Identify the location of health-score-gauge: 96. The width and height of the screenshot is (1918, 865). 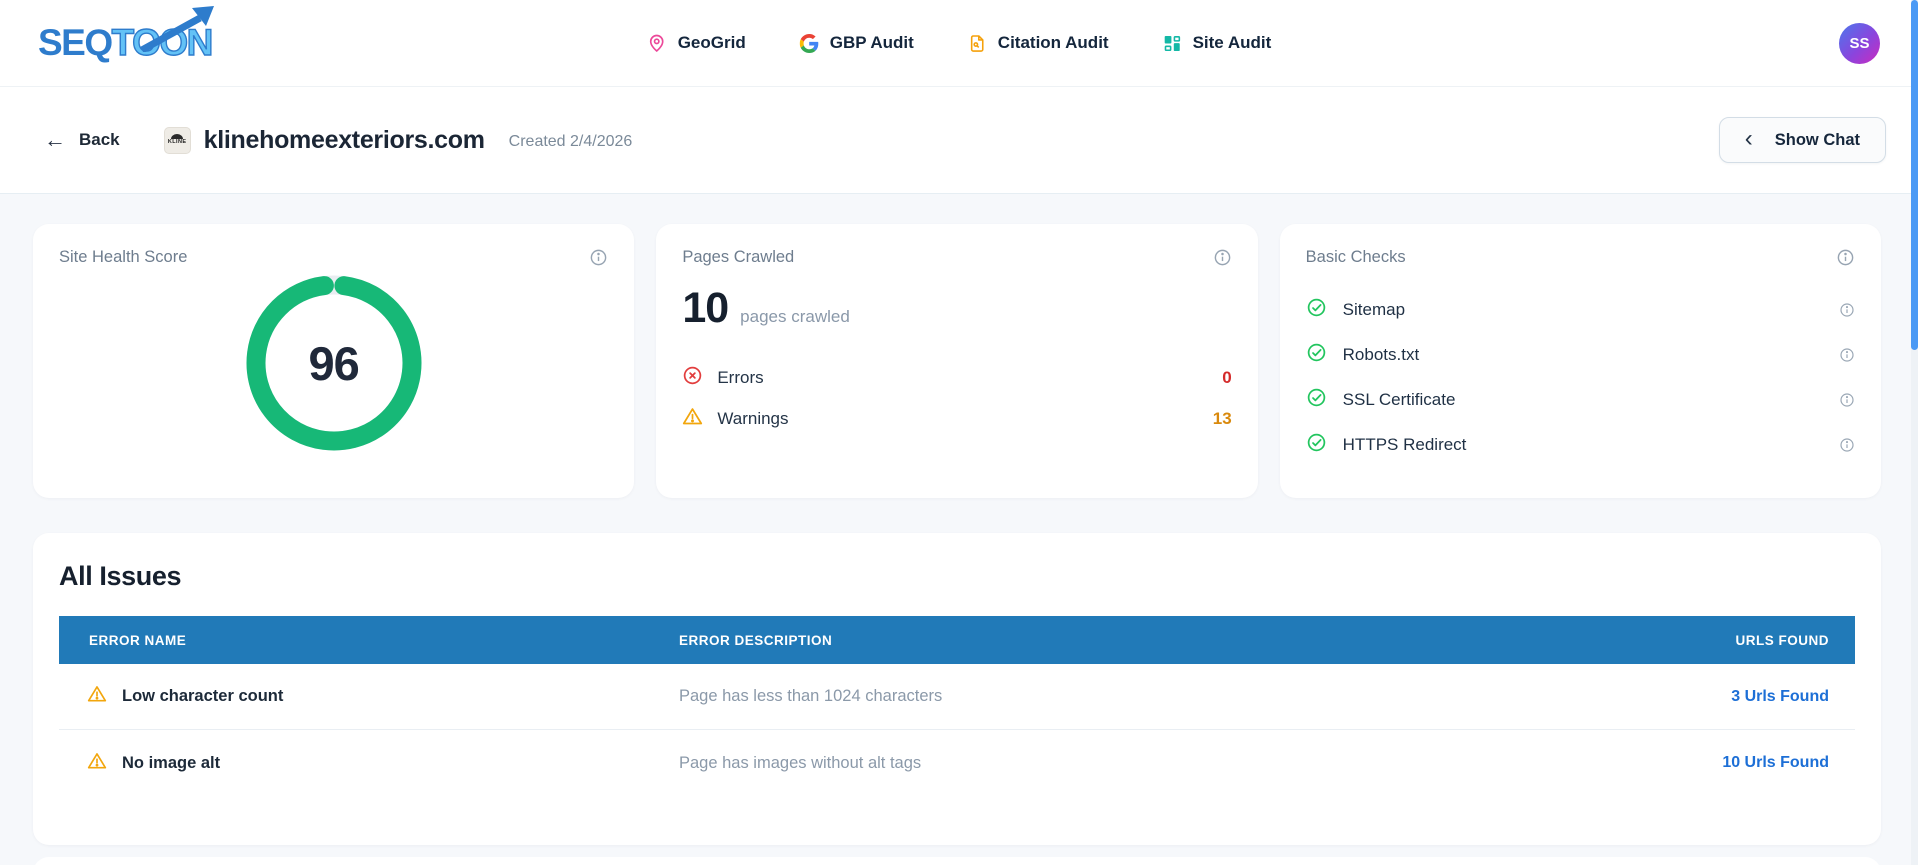
(334, 363).